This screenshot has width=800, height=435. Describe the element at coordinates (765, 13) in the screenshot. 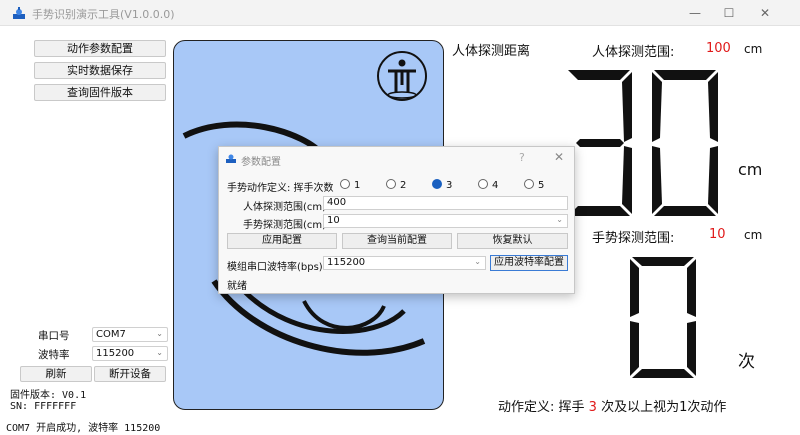

I see `close-button: ✕` at that location.